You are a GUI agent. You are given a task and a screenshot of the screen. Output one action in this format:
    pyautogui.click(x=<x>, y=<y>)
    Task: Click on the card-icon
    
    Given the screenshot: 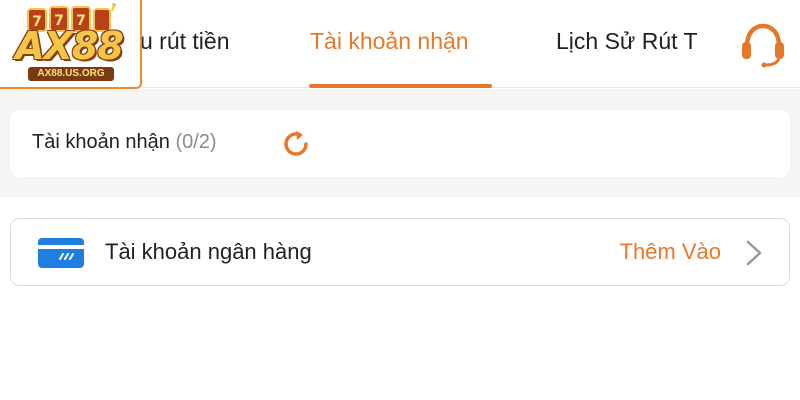 What is the action you would take?
    pyautogui.click(x=61, y=253)
    